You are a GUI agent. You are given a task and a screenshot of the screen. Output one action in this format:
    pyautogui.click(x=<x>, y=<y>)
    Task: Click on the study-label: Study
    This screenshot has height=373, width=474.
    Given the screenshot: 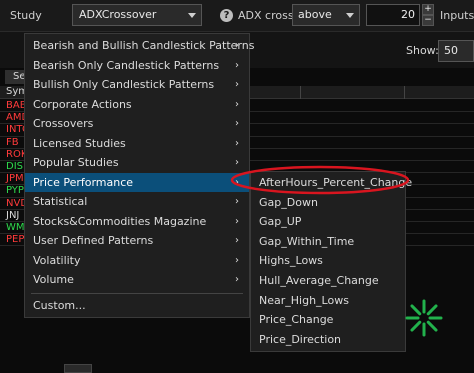 What is the action you would take?
    pyautogui.click(x=26, y=15)
    